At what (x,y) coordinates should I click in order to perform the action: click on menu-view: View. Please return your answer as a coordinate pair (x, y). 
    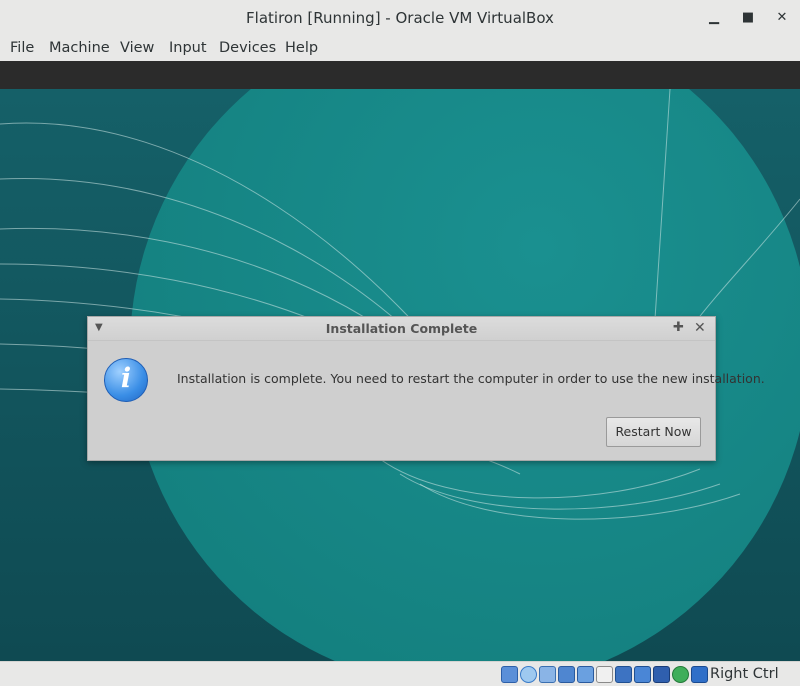
    Looking at the image, I should click on (137, 48).